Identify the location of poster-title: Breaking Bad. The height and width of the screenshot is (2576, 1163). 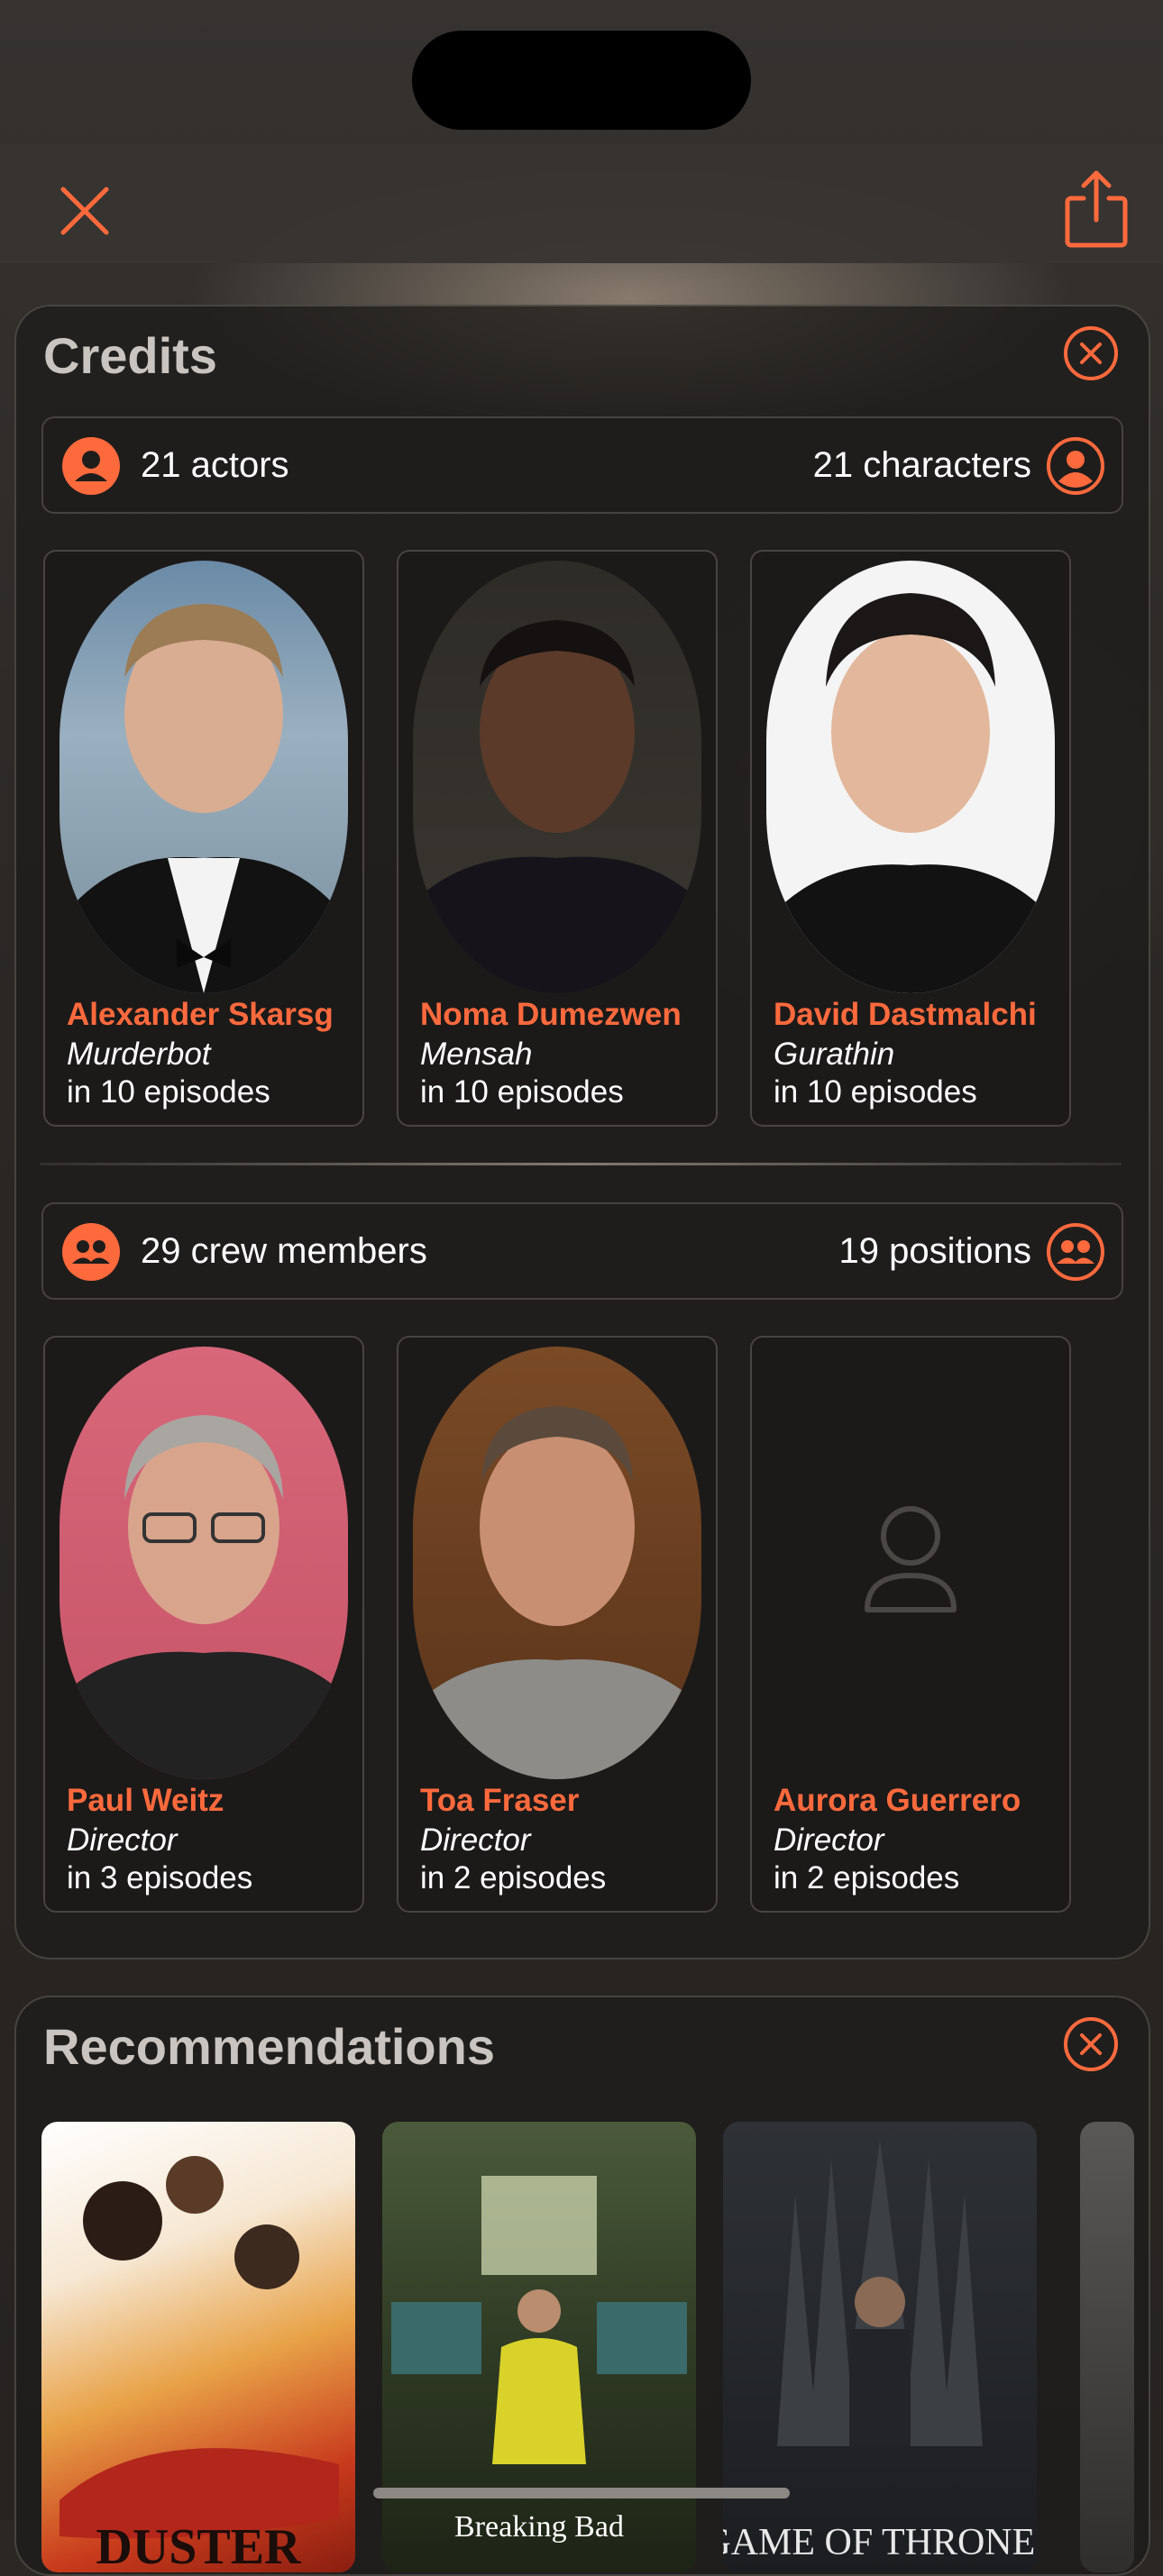
(539, 2527).